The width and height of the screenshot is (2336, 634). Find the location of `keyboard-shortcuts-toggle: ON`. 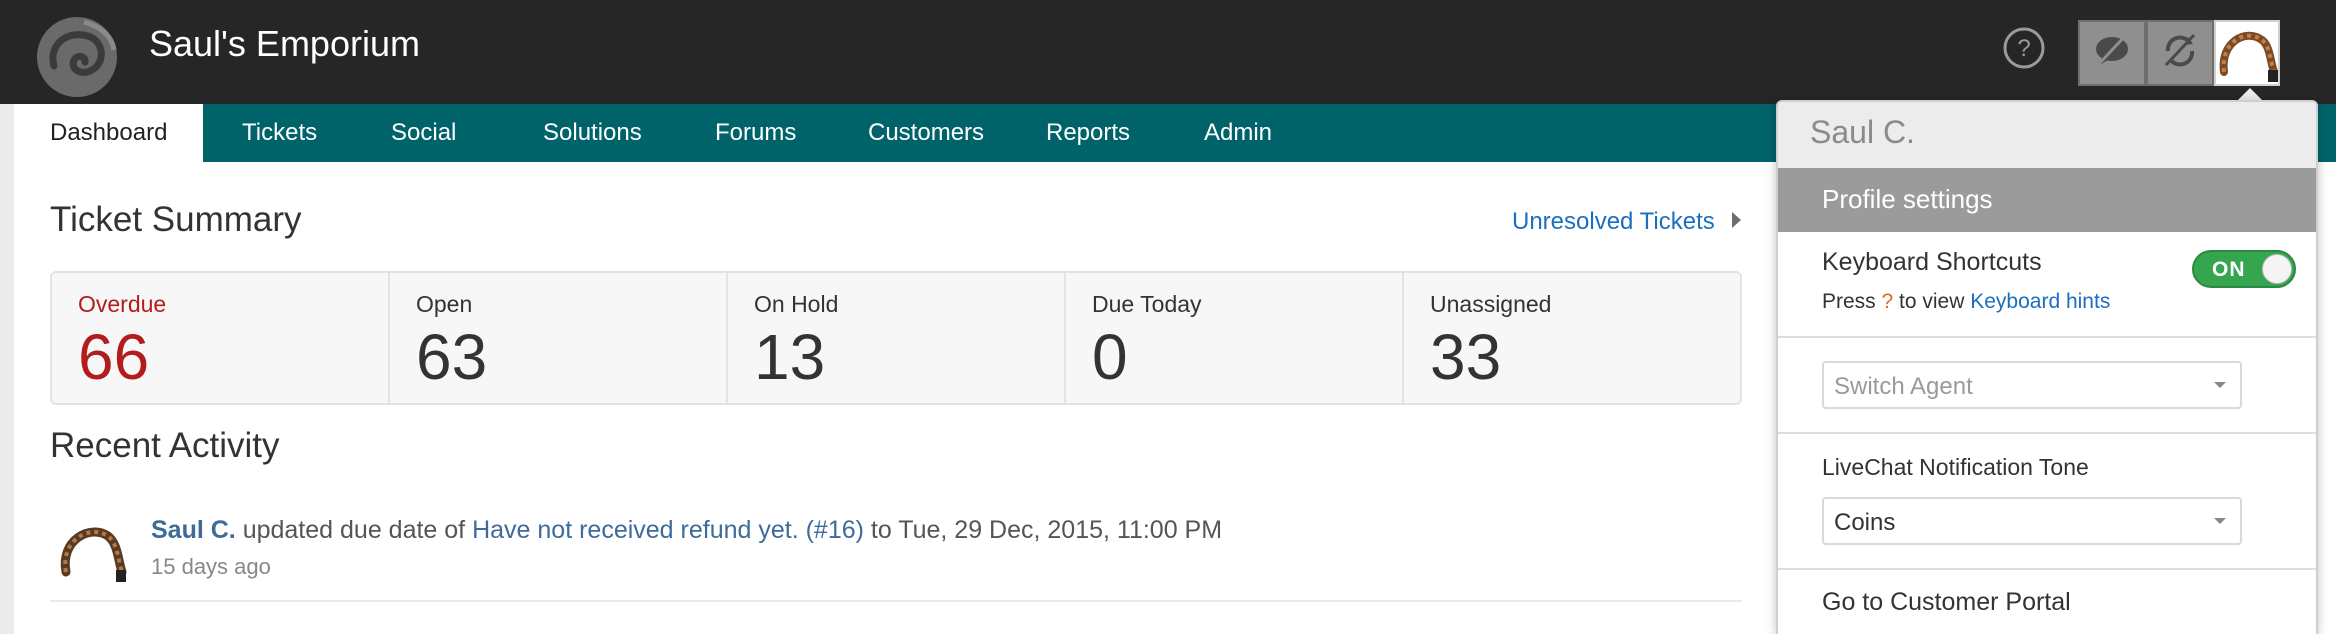

keyboard-shortcuts-toggle: ON is located at coordinates (2244, 269).